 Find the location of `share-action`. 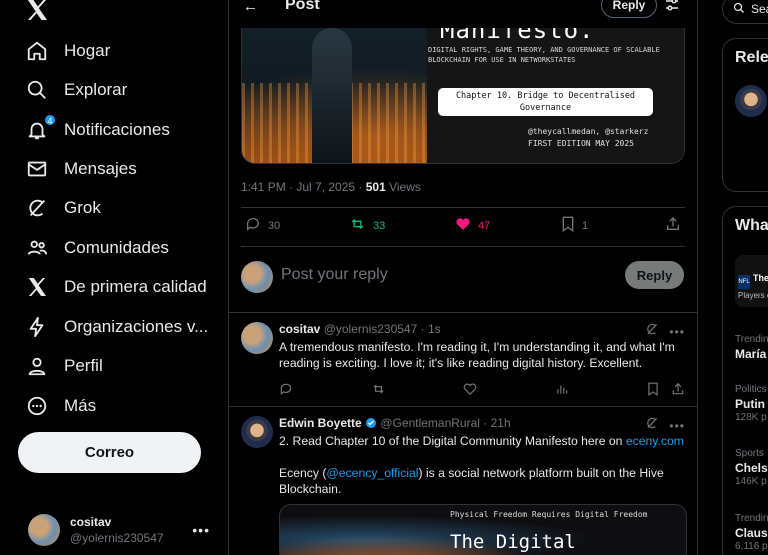

share-action is located at coordinates (676, 225).